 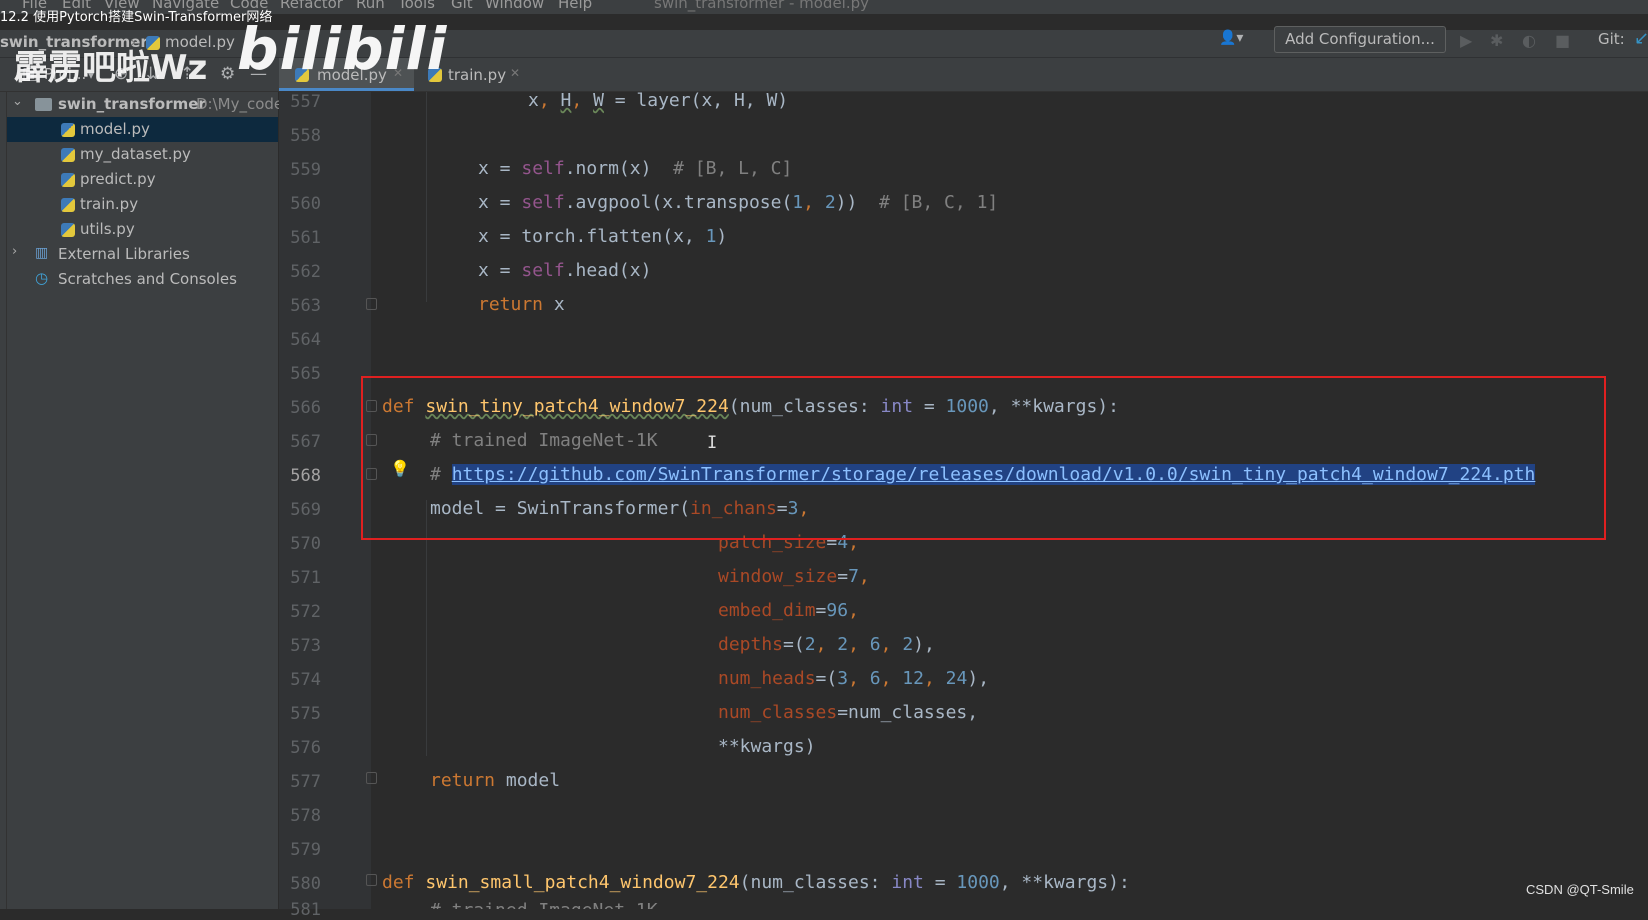 What do you see at coordinates (587, 168) in the screenshot?
I see `code-line-559: x = self.norm(x) # [B, L, C]` at bounding box center [587, 168].